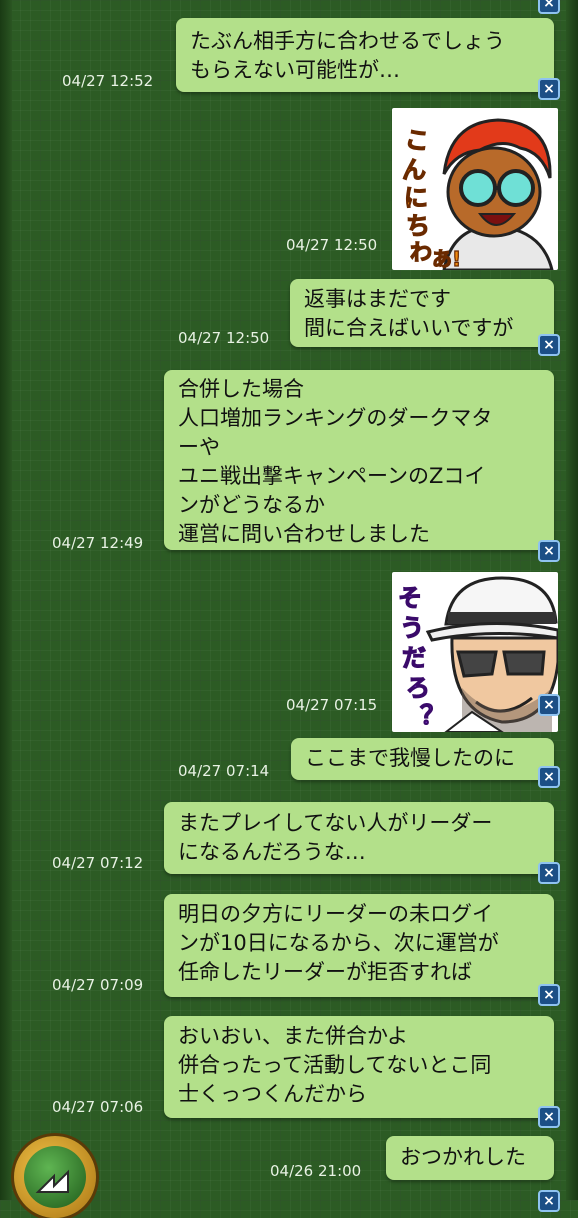  I want to click on right-edge, so click(572, 600).